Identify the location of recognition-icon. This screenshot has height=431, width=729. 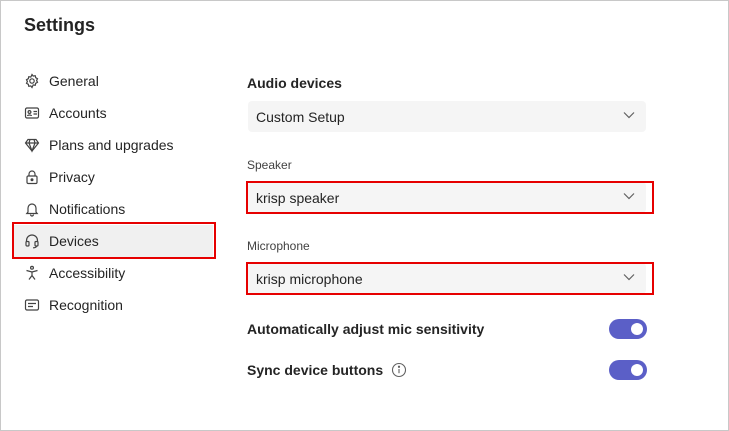
(32, 305).